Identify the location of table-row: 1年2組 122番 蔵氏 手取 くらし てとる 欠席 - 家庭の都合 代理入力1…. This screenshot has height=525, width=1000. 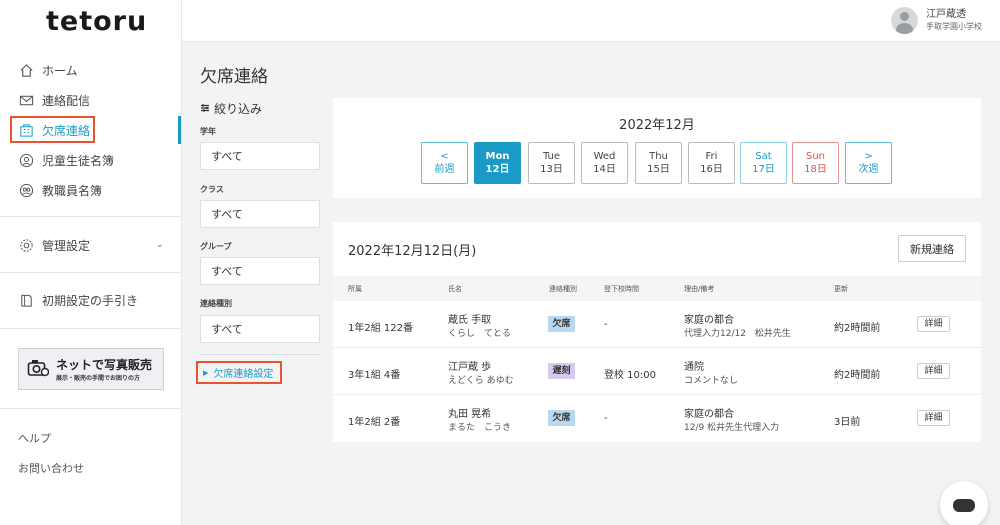
(657, 324).